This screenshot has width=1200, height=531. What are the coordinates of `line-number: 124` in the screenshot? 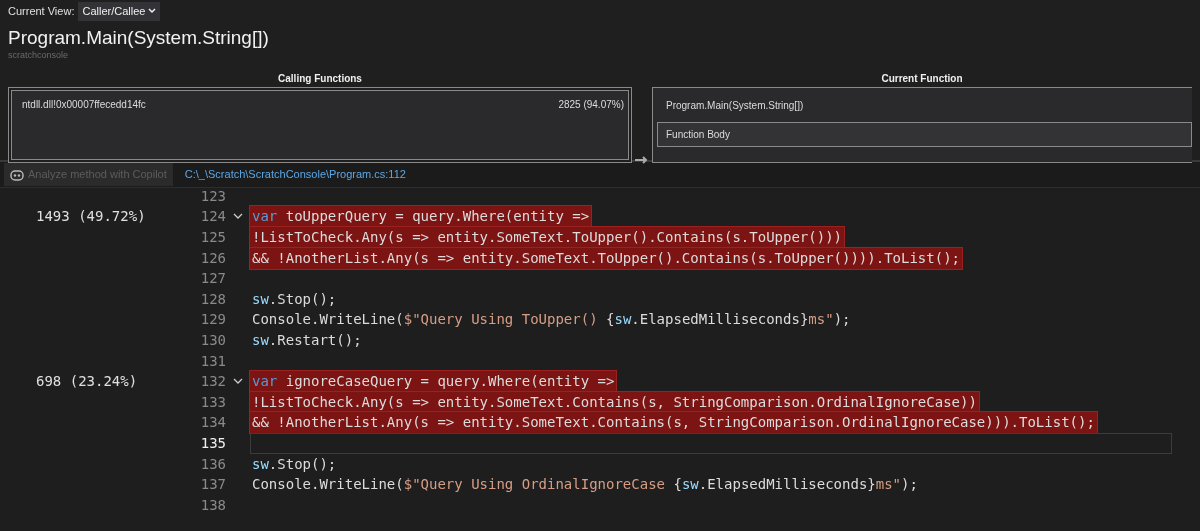 It's located at (212, 217).